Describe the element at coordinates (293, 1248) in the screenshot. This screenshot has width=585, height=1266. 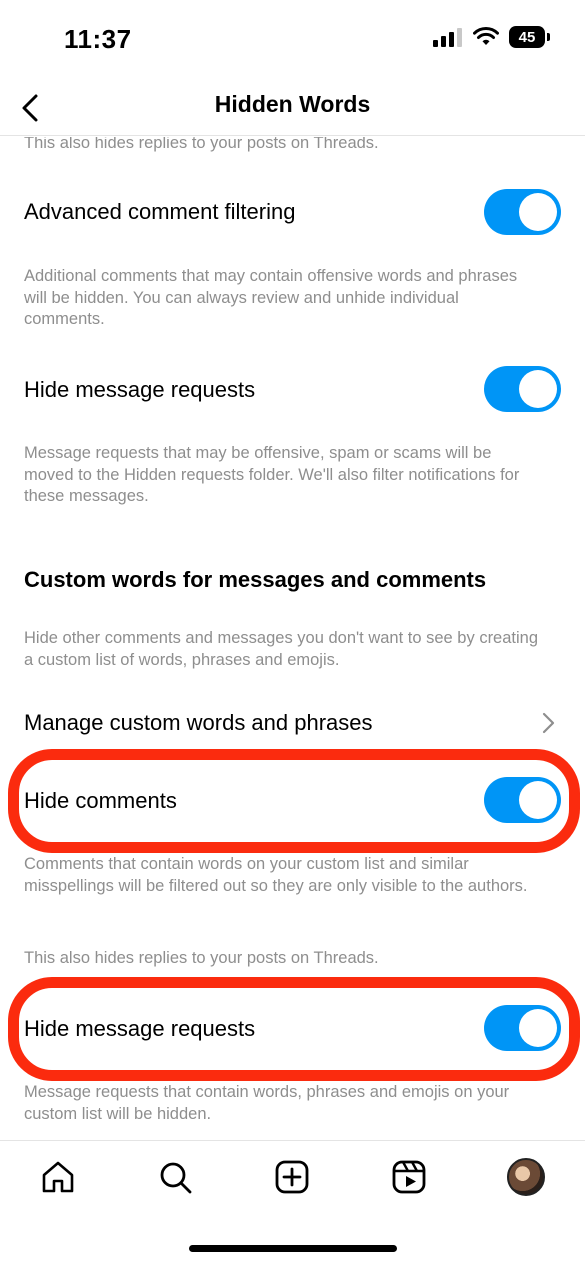
I see `home-indicator` at that location.